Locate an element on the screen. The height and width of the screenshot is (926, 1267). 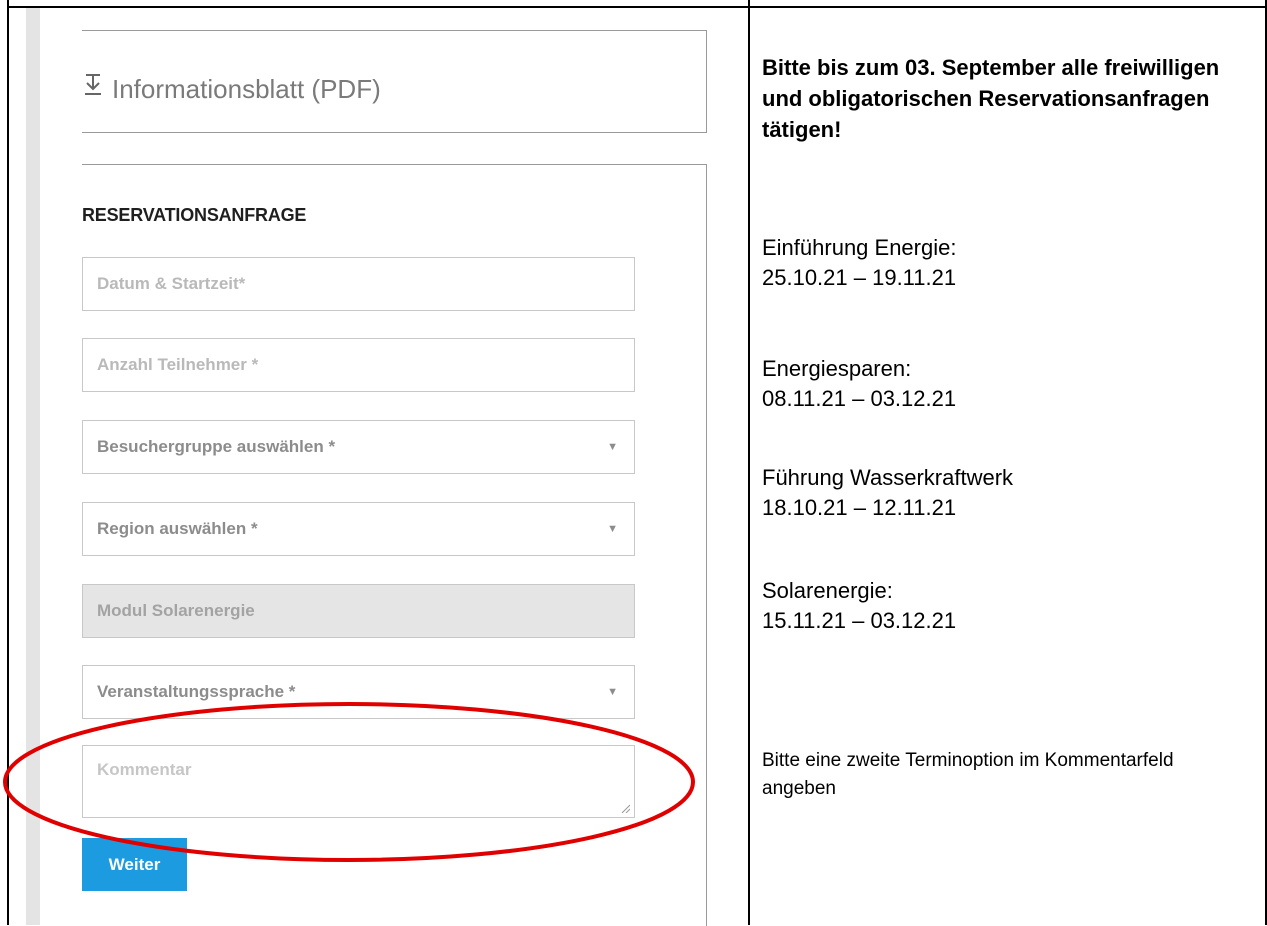
entry-energiesparen: Energiesparen: 08.11.21 – 03.12.21 is located at coordinates (859, 384).